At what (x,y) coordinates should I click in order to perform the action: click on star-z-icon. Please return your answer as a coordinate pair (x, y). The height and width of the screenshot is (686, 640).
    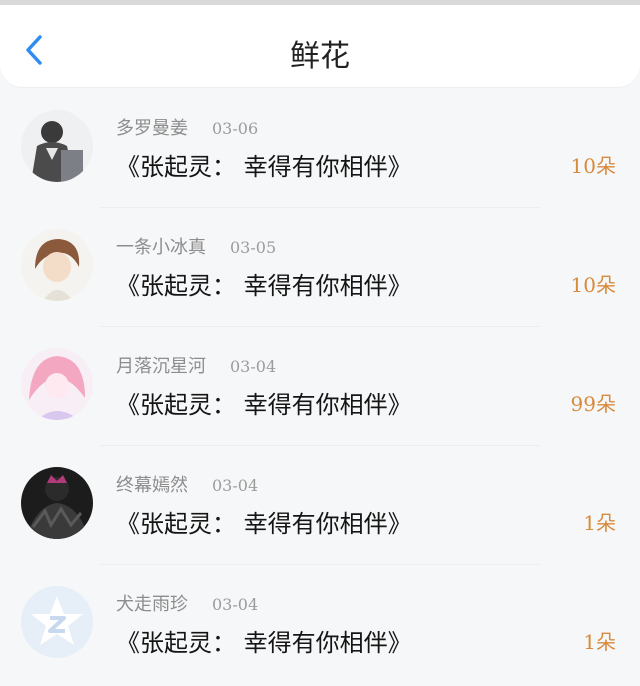
    Looking at the image, I should click on (57, 622).